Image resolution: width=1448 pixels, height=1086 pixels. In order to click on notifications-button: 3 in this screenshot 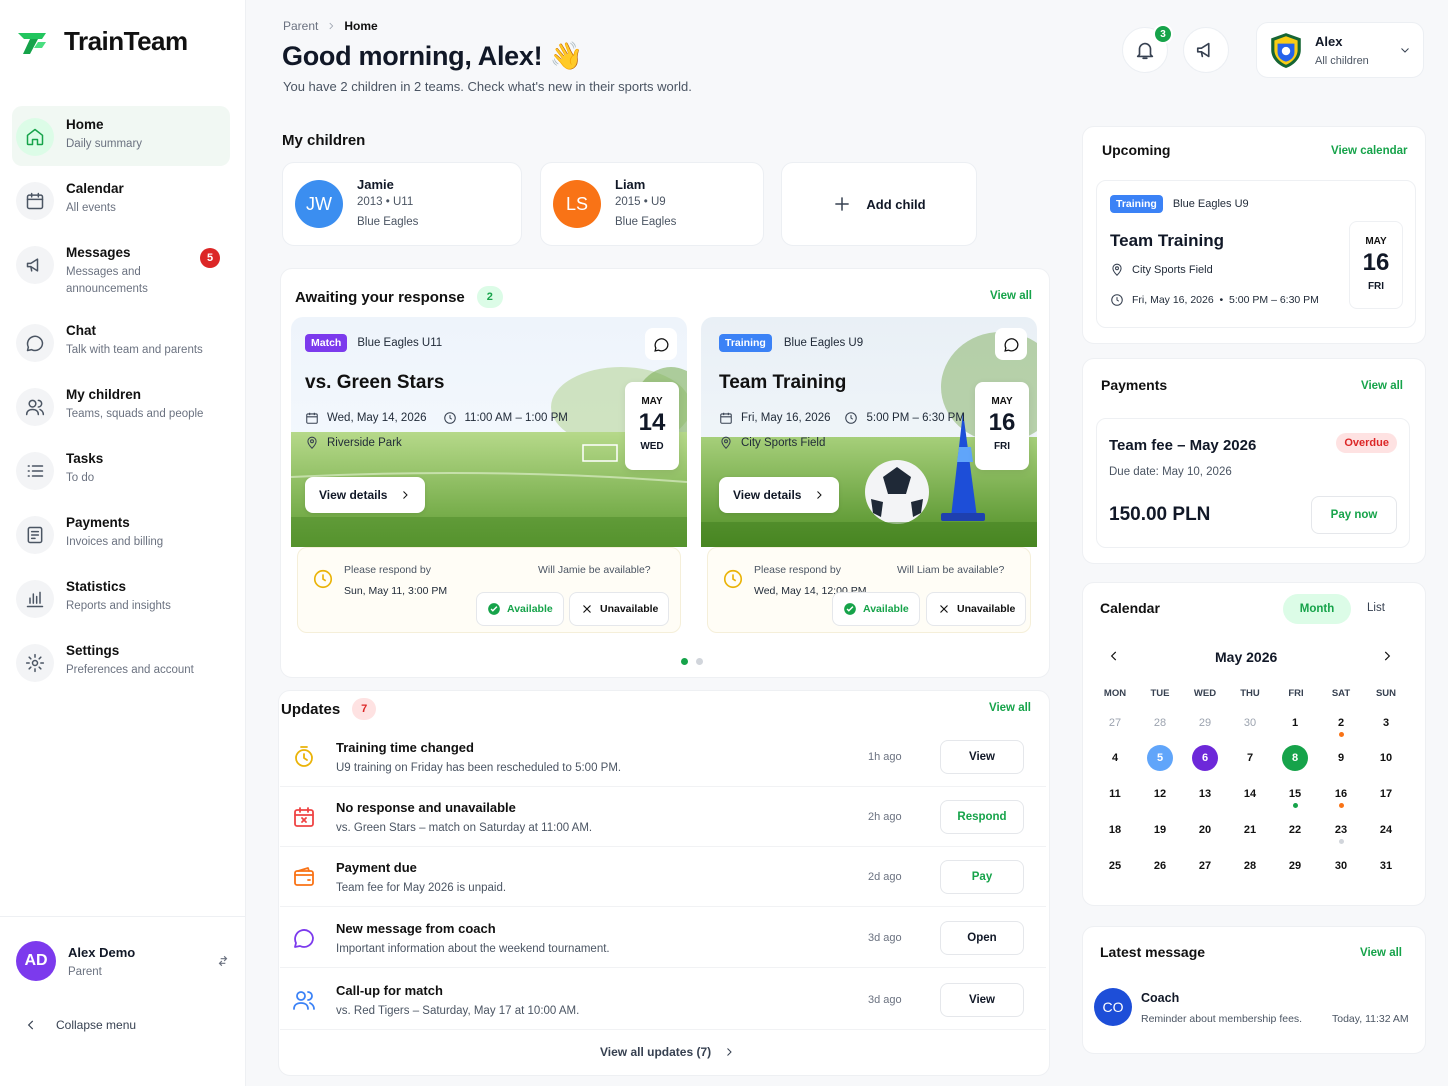, I will do `click(1147, 48)`.